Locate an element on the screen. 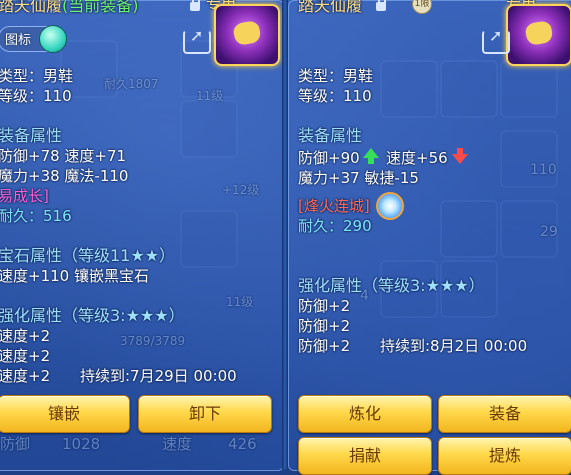 This screenshot has width=571, height=475. left-enhance-line2: 速度+2 is located at coordinates (25, 356).